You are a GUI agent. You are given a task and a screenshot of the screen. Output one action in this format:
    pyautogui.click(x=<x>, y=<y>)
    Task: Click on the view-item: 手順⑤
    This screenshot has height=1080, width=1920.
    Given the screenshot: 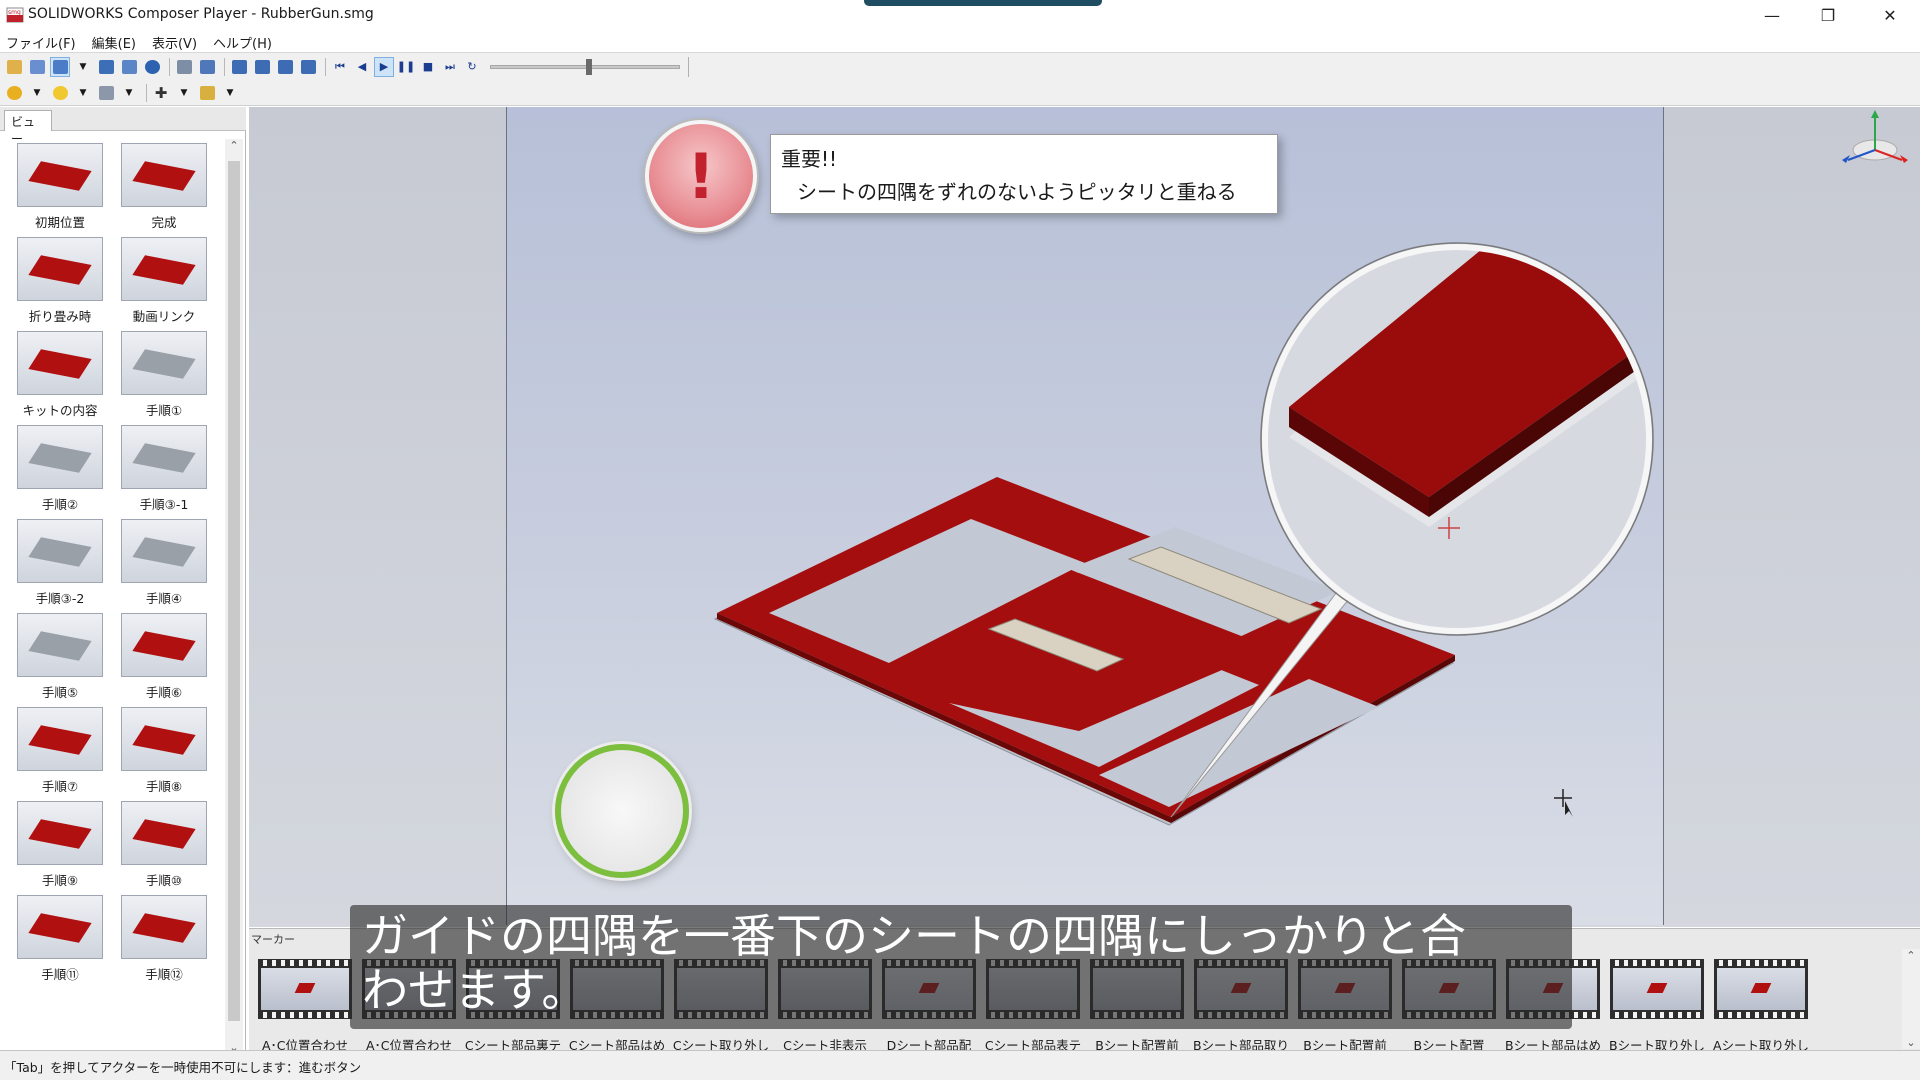 What is the action you would take?
    pyautogui.click(x=60, y=657)
    